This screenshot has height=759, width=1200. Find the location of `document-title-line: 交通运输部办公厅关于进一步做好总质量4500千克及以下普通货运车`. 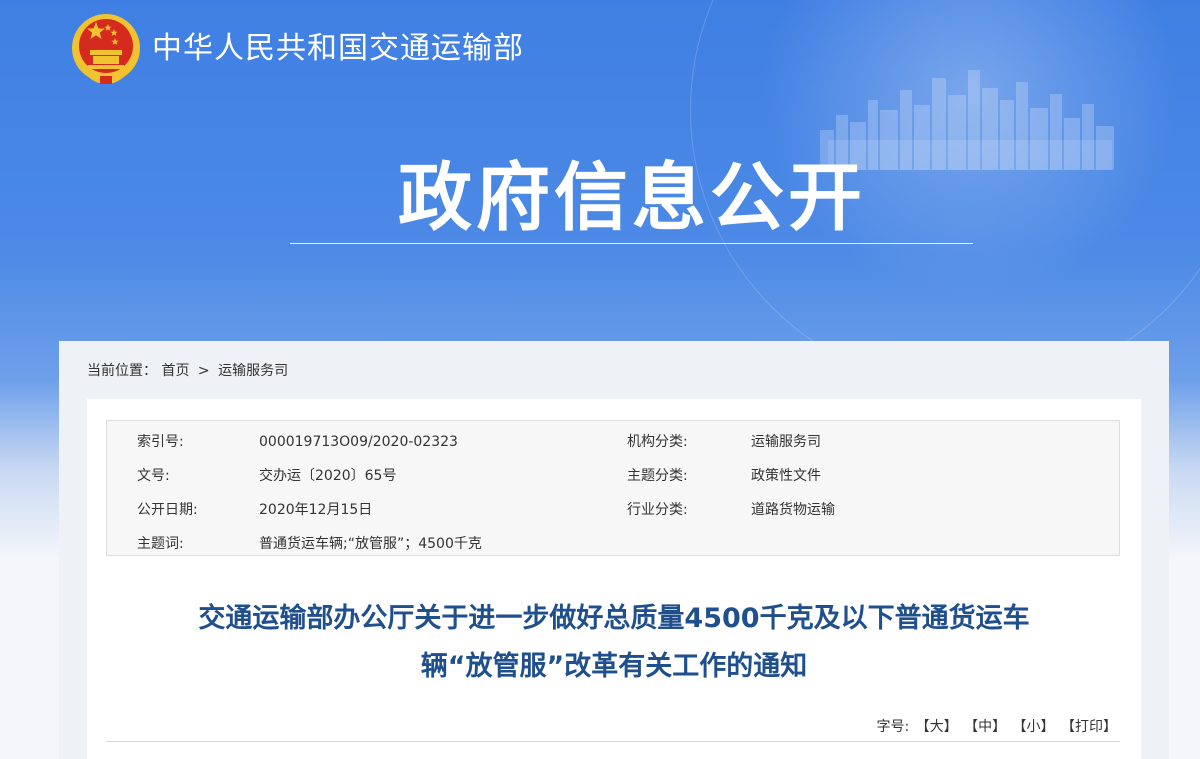

document-title-line: 交通运输部办公厅关于进一步做好总质量4500千克及以下普通货运车 is located at coordinates (614, 618).